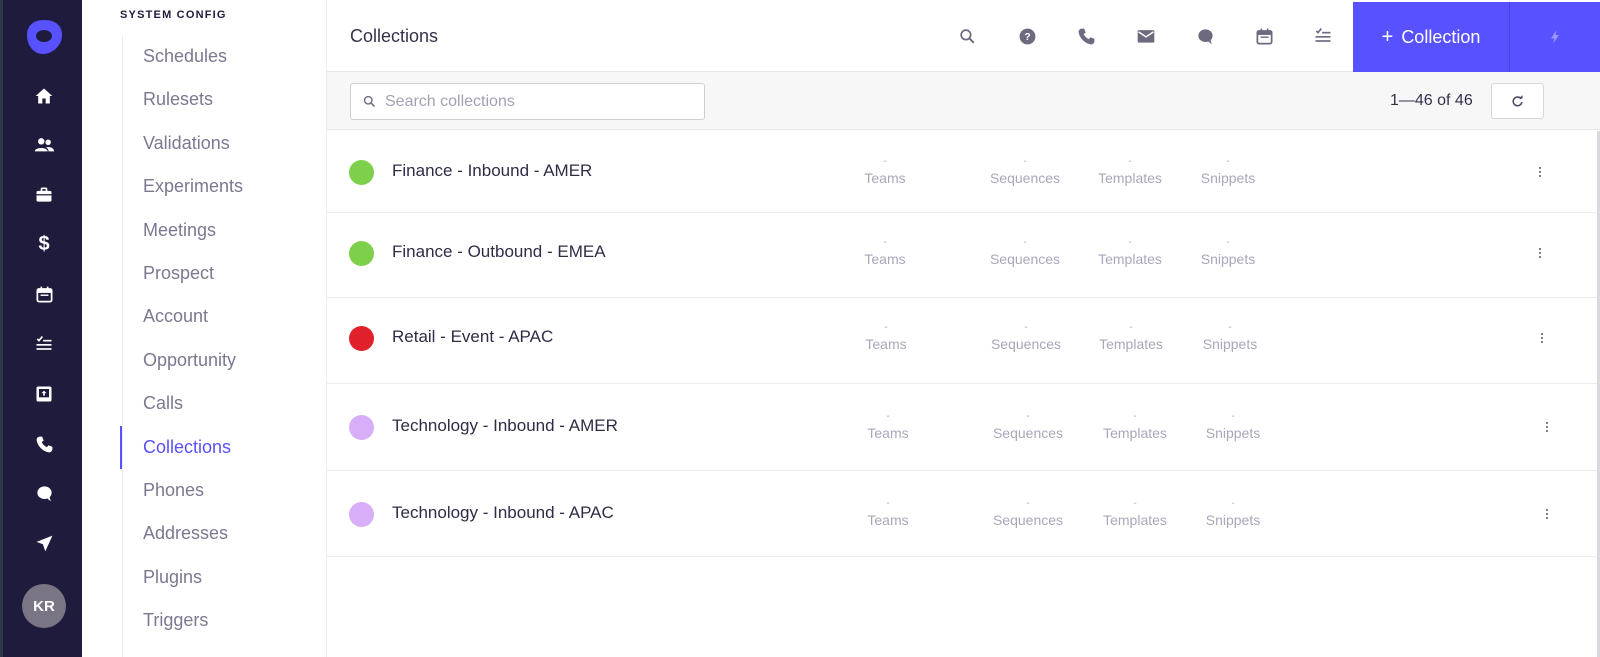 The width and height of the screenshot is (1600, 657). I want to click on nav-item-meetings: Meetings, so click(182, 230).